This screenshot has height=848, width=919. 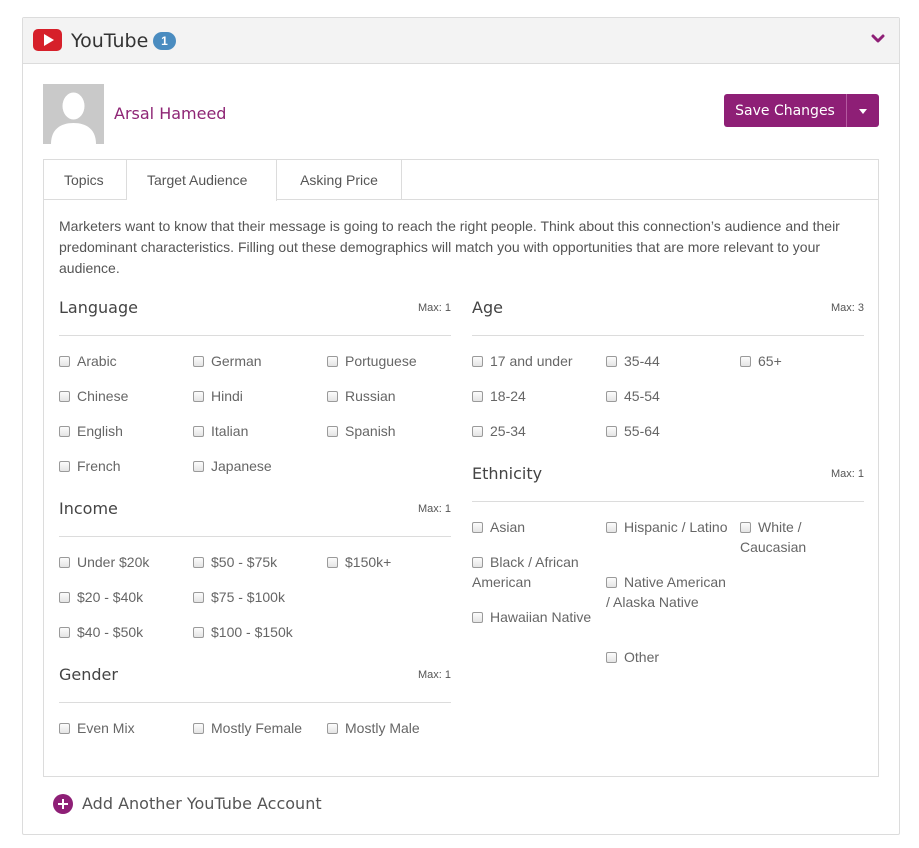 I want to click on option-label: Spanish, so click(x=370, y=431).